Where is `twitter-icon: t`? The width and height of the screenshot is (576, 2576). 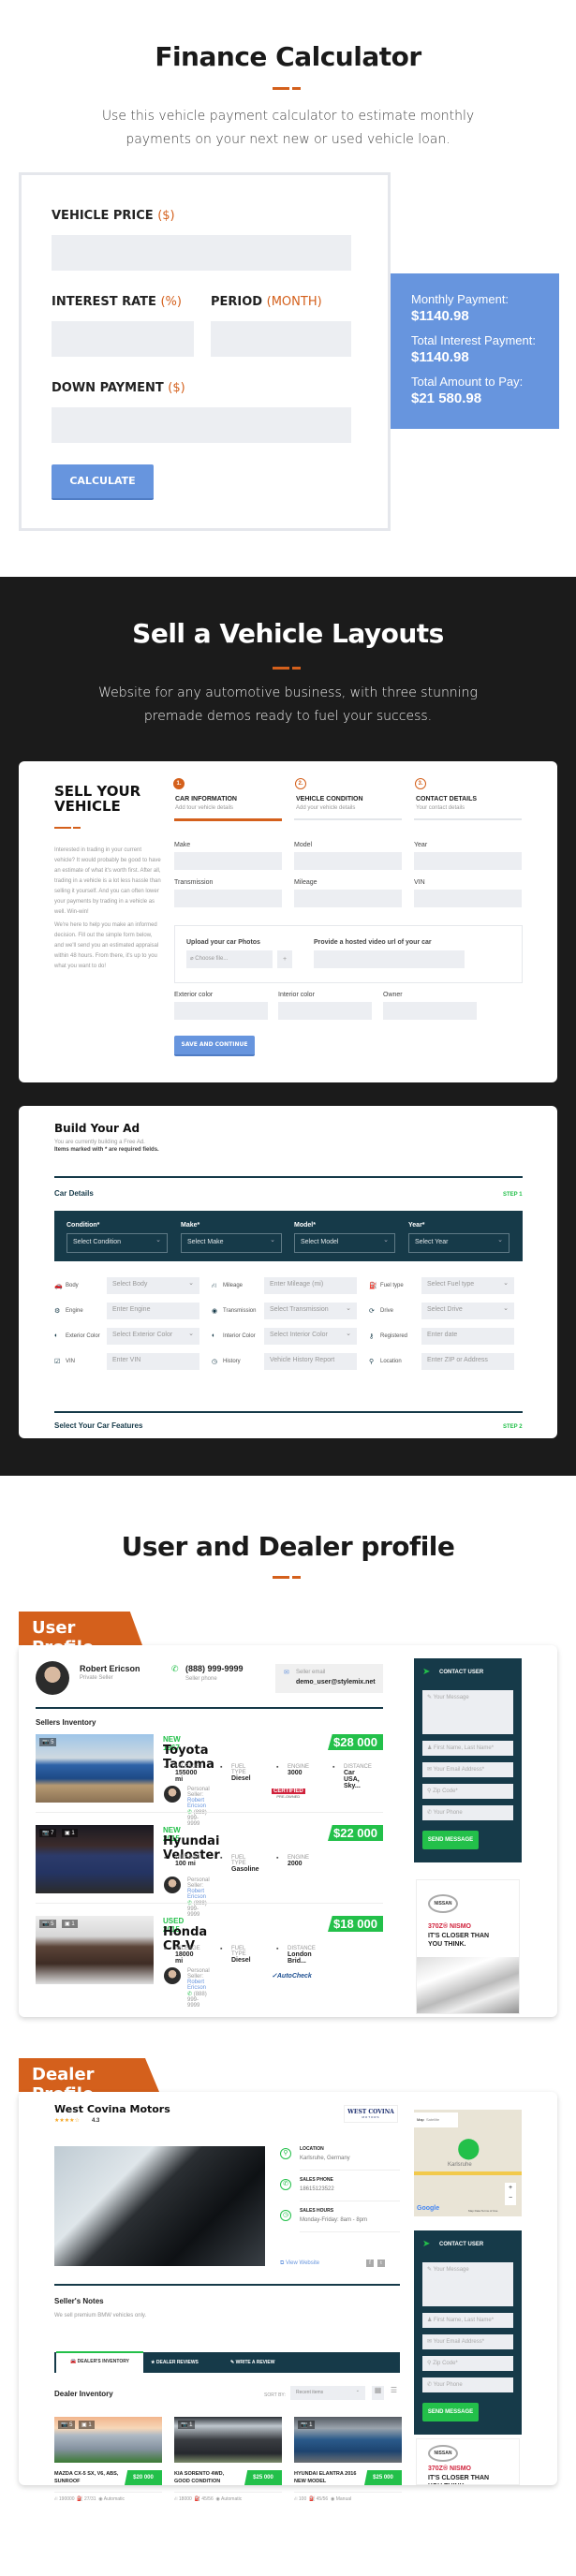
twitter-icon: t is located at coordinates (381, 2263).